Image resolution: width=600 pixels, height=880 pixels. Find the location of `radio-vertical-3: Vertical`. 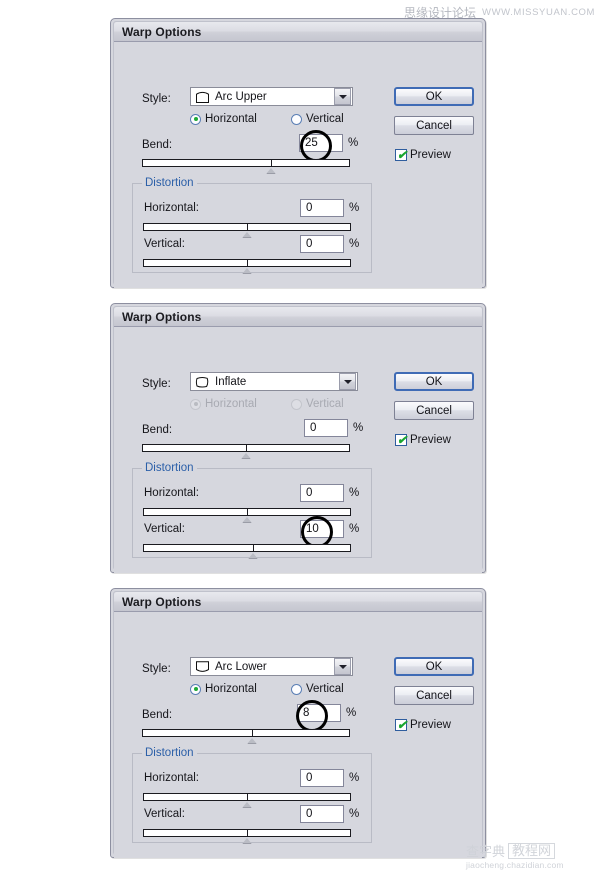

radio-vertical-3: Vertical is located at coordinates (317, 689).